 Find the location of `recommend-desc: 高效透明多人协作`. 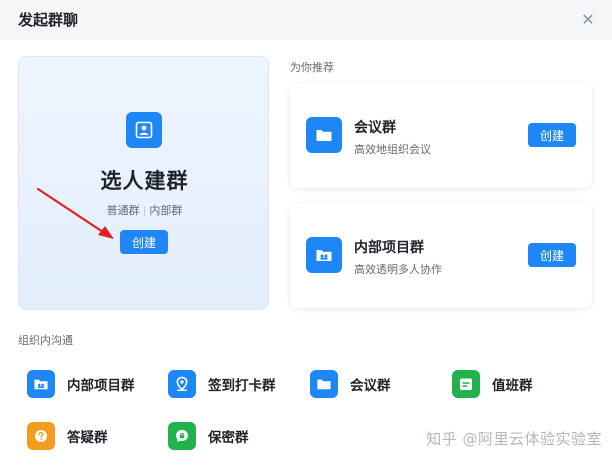

recommend-desc: 高效透明多人协作 is located at coordinates (398, 269).